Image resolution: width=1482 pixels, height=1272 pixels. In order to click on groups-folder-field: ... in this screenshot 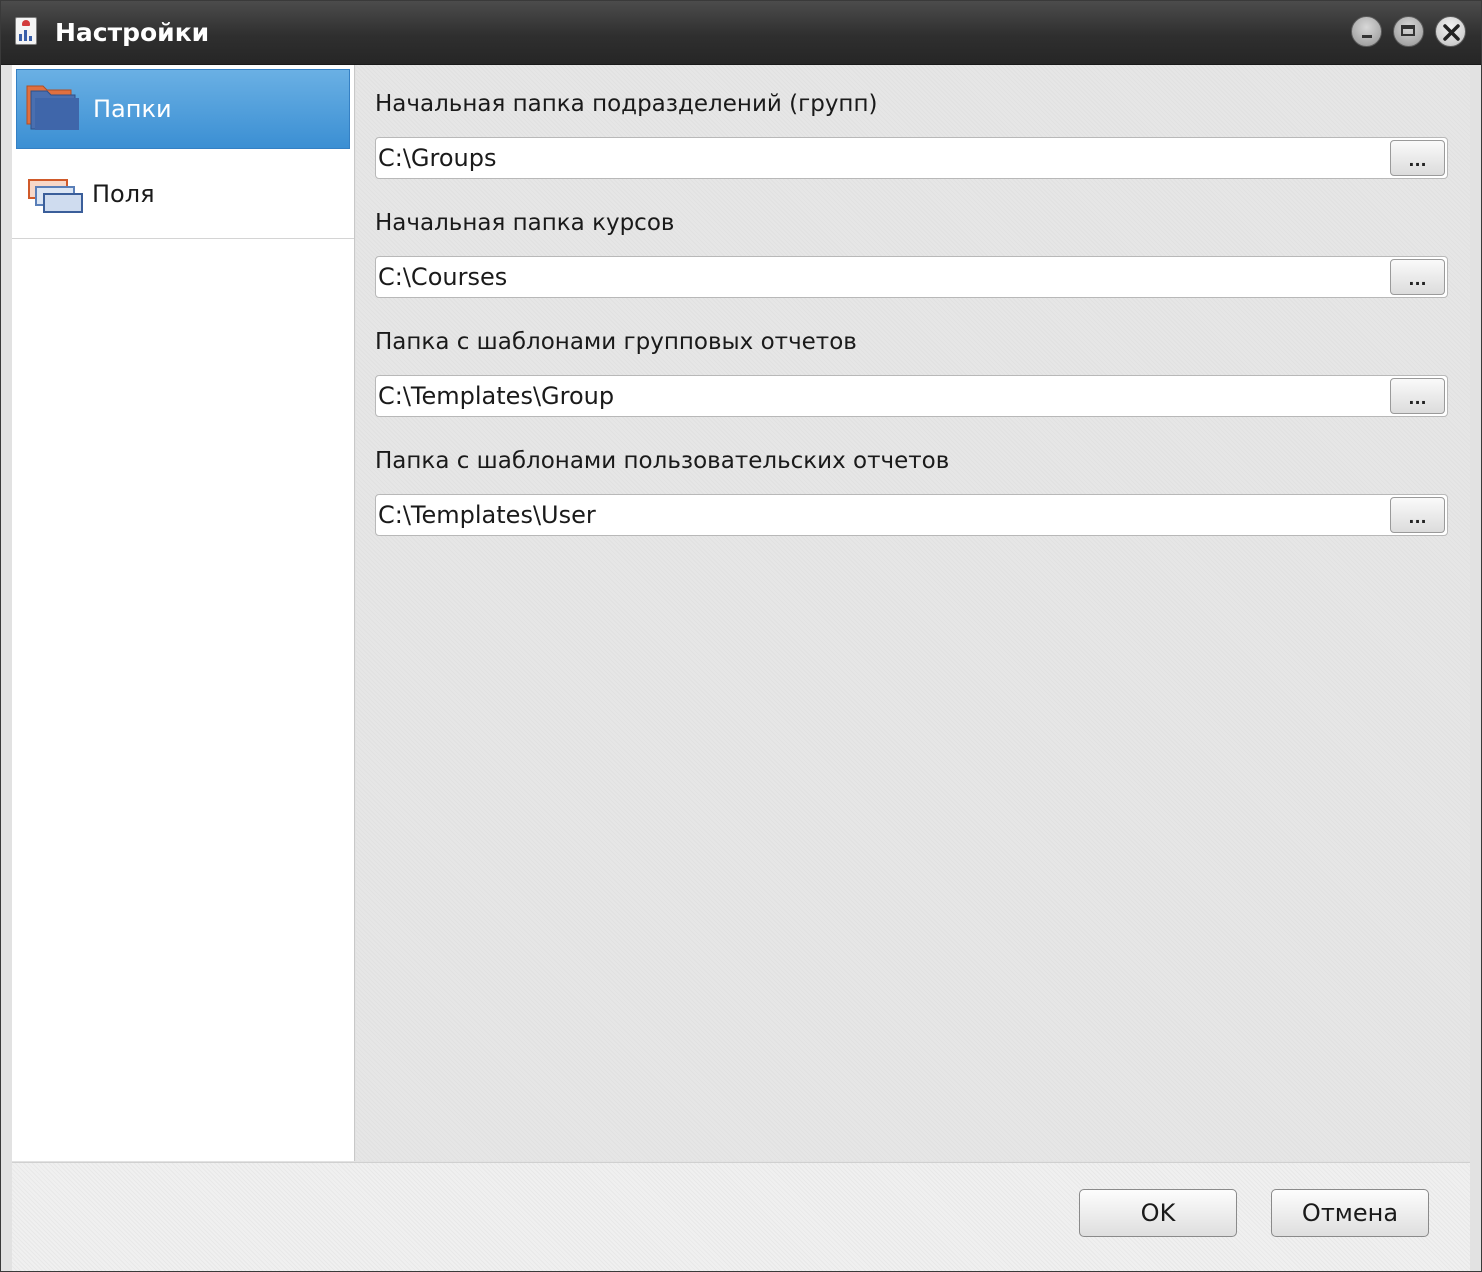, I will do `click(911, 158)`.